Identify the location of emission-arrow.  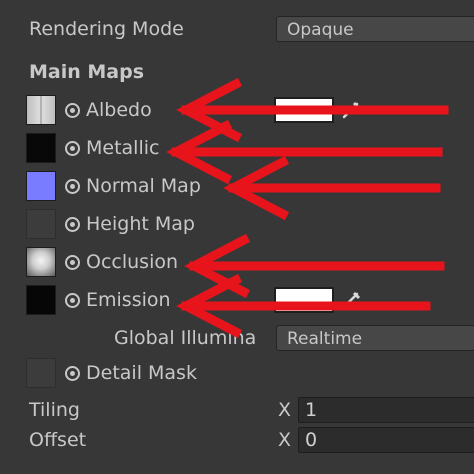
(303, 306).